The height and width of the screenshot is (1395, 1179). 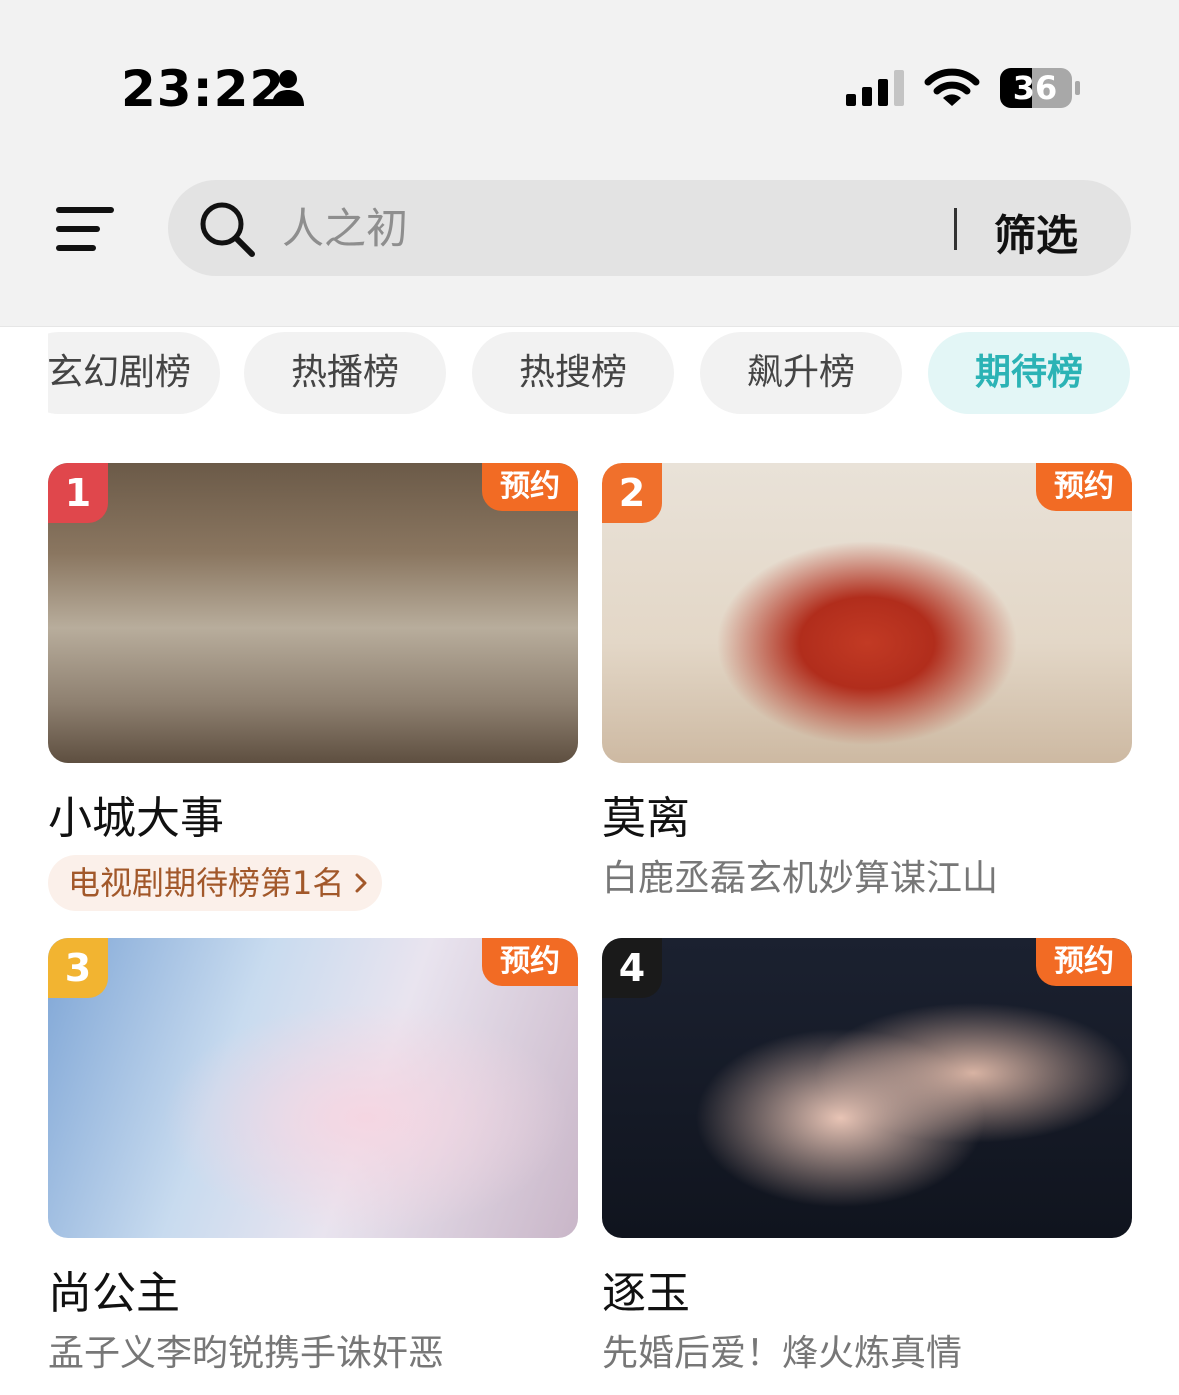 I want to click on tab-hot-play: 热播榜, so click(x=345, y=373).